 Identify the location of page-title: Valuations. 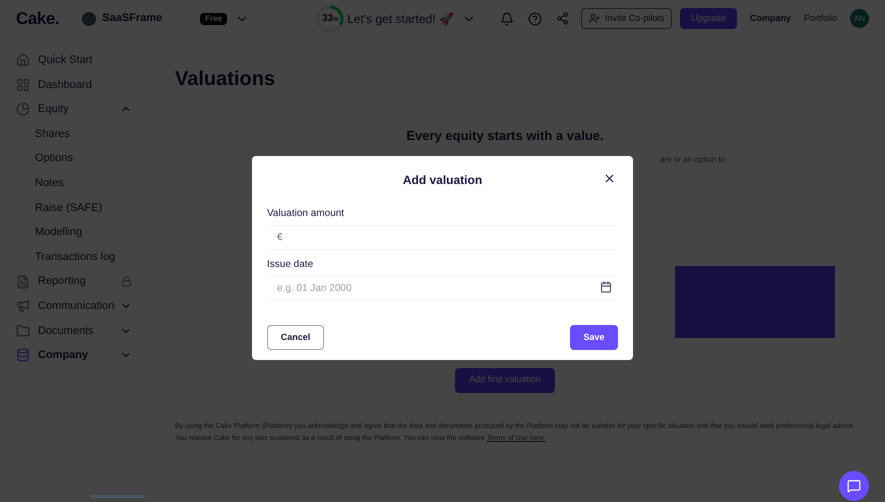
(225, 79).